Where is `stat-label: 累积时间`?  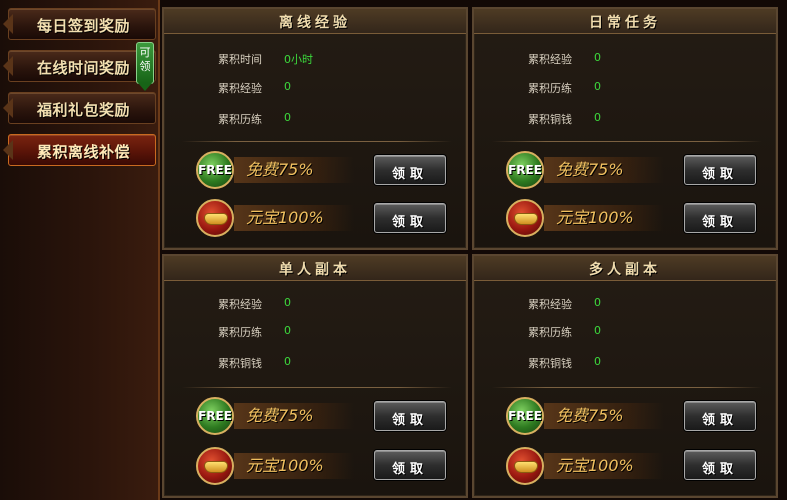
stat-label: 累积时间 is located at coordinates (240, 59).